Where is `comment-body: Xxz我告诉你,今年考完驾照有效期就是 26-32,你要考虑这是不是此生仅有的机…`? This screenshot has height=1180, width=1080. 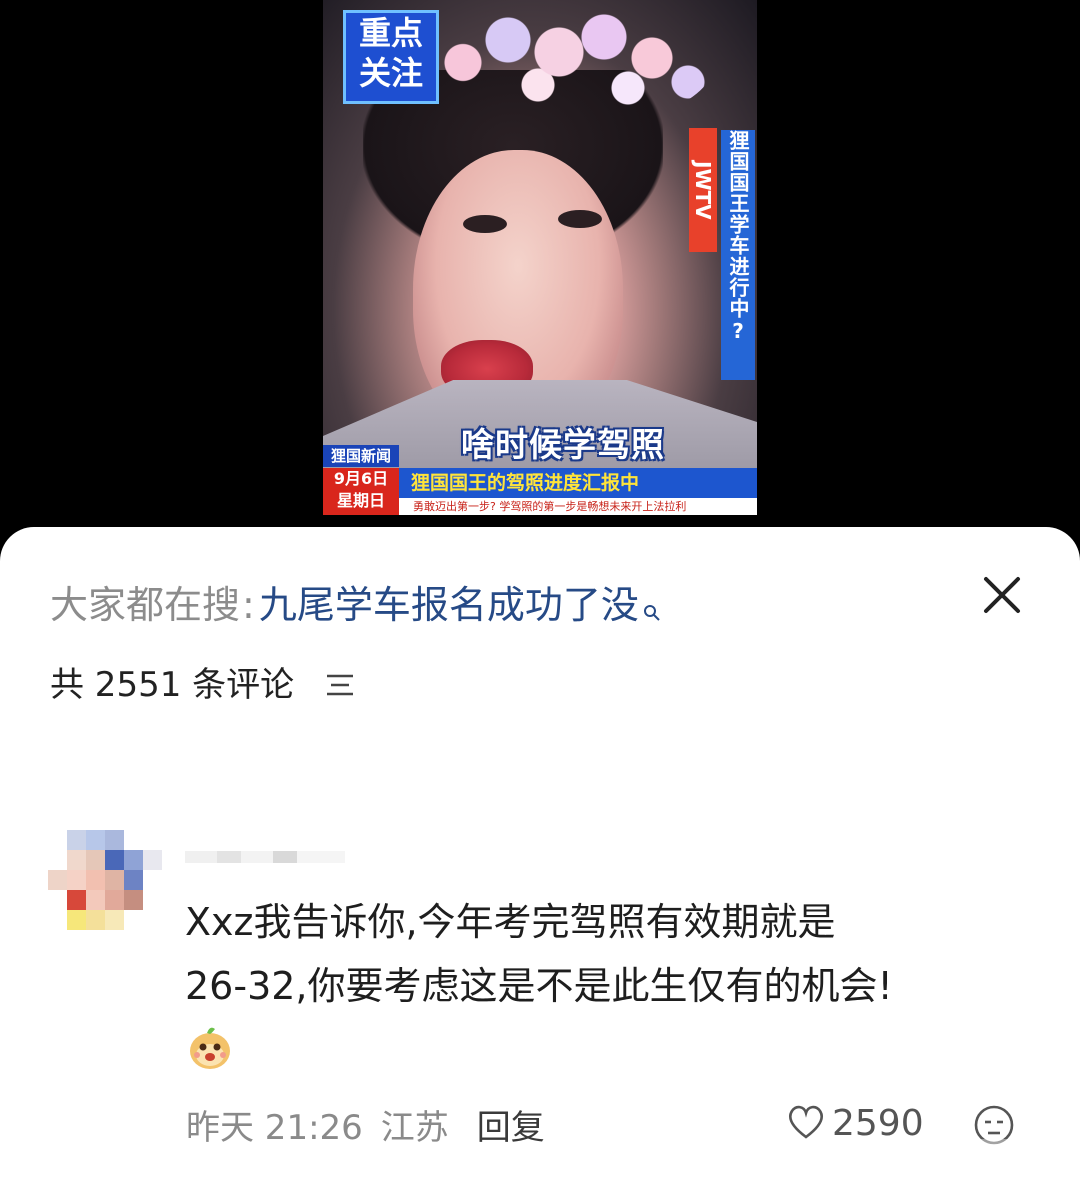 comment-body: Xxz我告诉你,今年考完驾照有效期就是 26-32,你要考虑这是不是此生仅有的机… is located at coordinates (595, 954).